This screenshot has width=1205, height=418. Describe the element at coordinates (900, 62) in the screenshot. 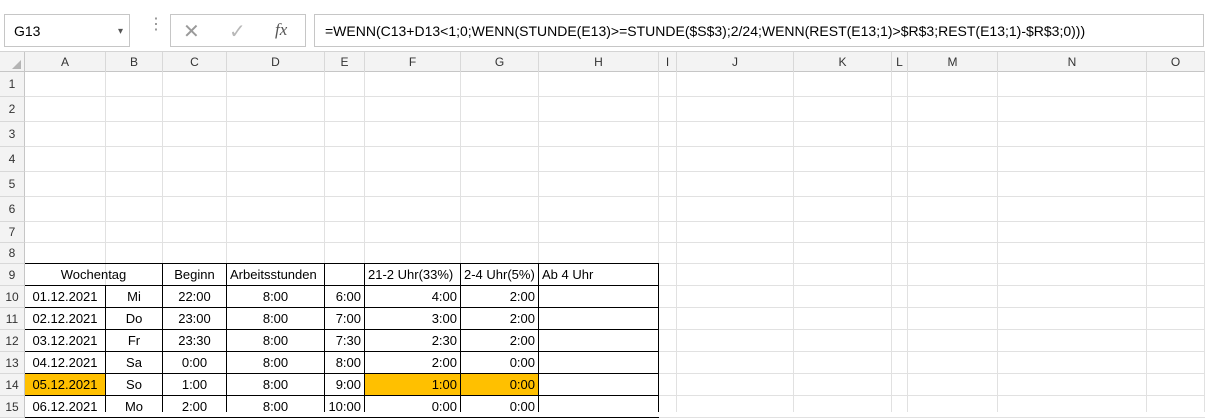

I see `column-header-l: L` at that location.